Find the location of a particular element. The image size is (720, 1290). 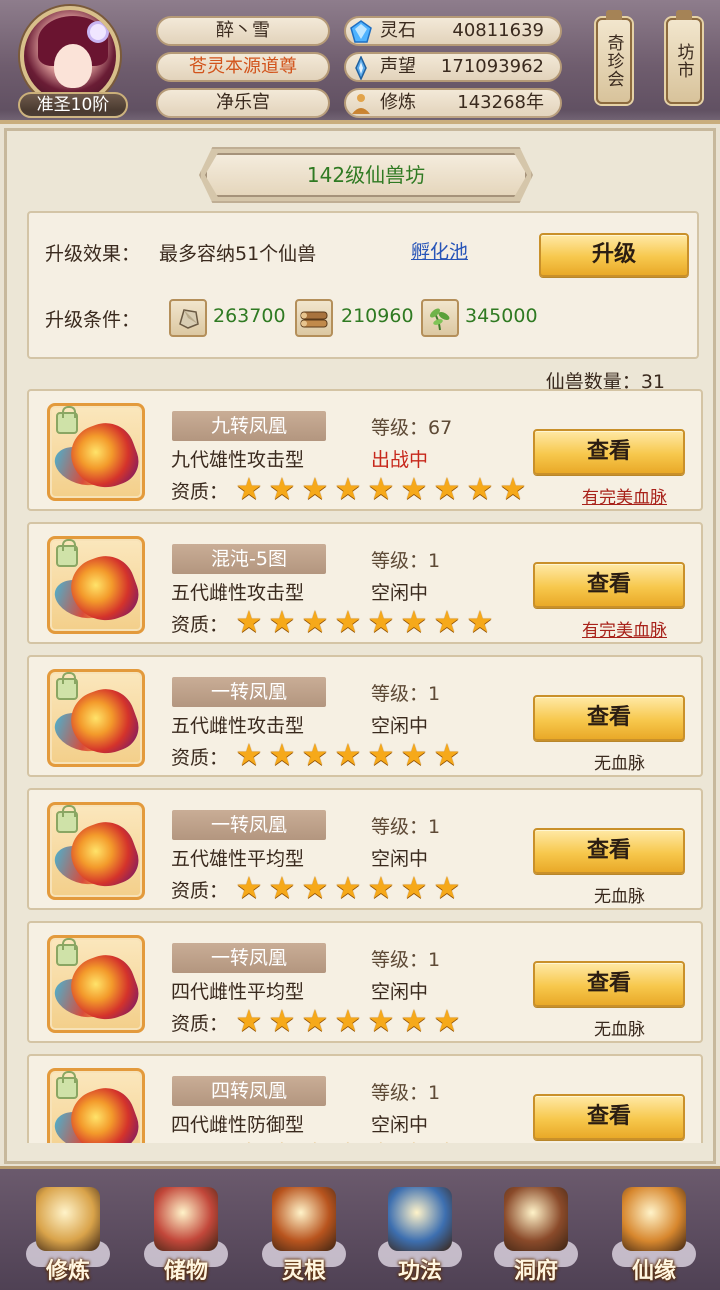

avatar-flower is located at coordinates (98, 32).